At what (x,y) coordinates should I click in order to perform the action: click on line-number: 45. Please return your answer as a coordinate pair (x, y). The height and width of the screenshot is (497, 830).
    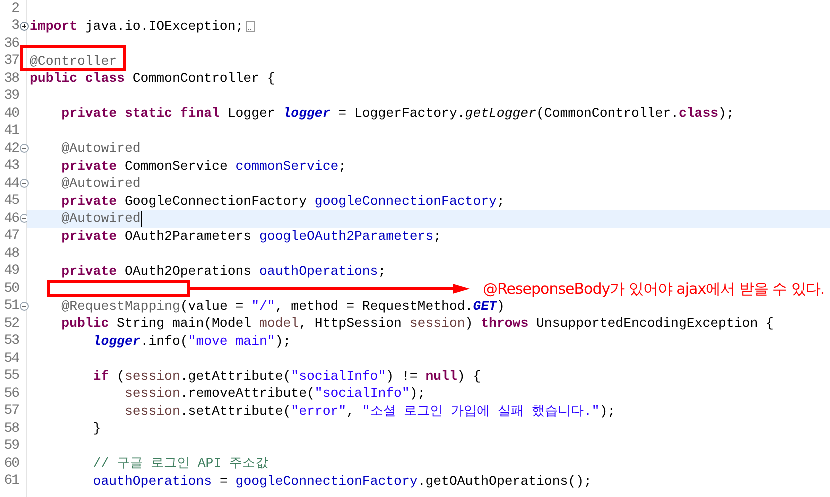
    Looking at the image, I should click on (11, 201).